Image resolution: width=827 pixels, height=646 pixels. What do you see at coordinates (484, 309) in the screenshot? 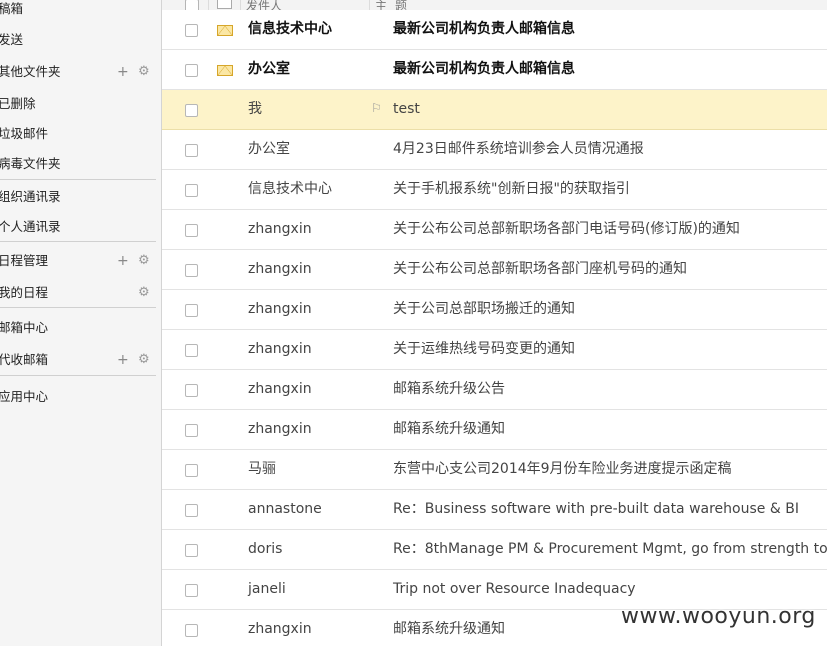
I see `row-subject: 关于公司总部职场搬迁的通知` at bounding box center [484, 309].